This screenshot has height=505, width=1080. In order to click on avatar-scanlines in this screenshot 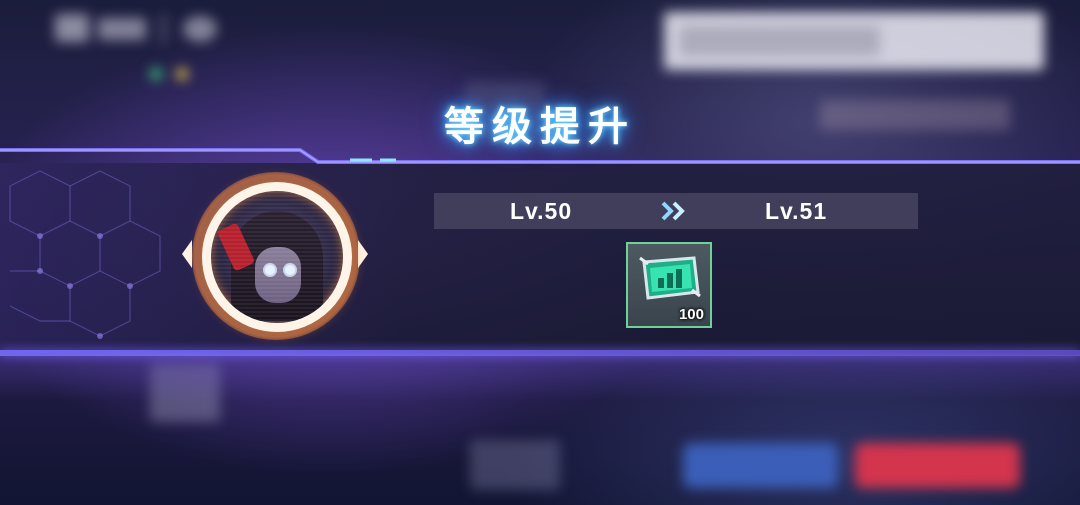, I will do `click(277, 257)`.